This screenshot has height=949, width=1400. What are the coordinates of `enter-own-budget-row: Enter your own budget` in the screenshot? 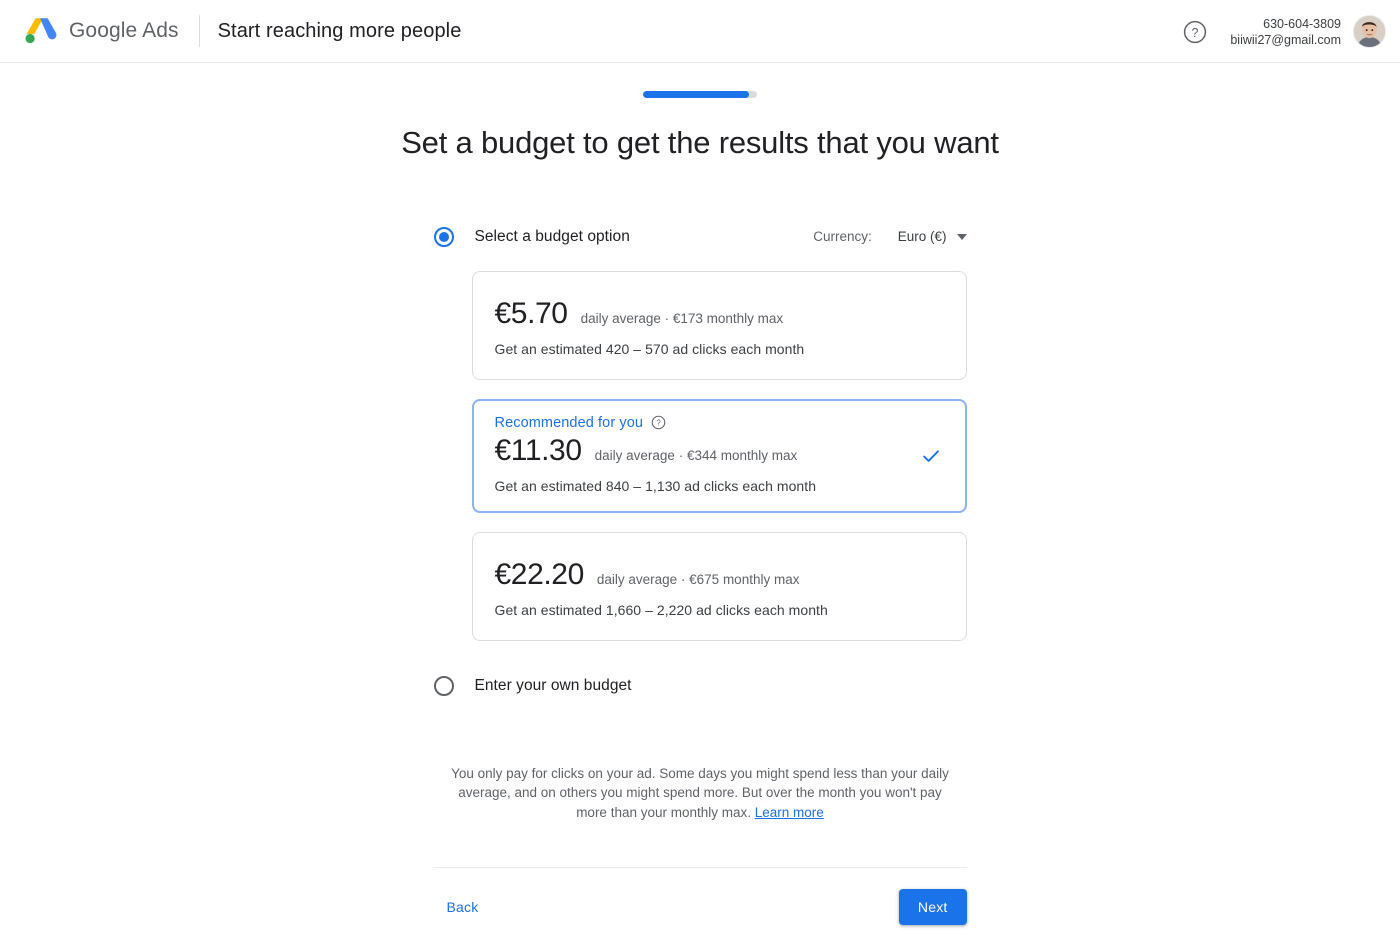 It's located at (700, 686).